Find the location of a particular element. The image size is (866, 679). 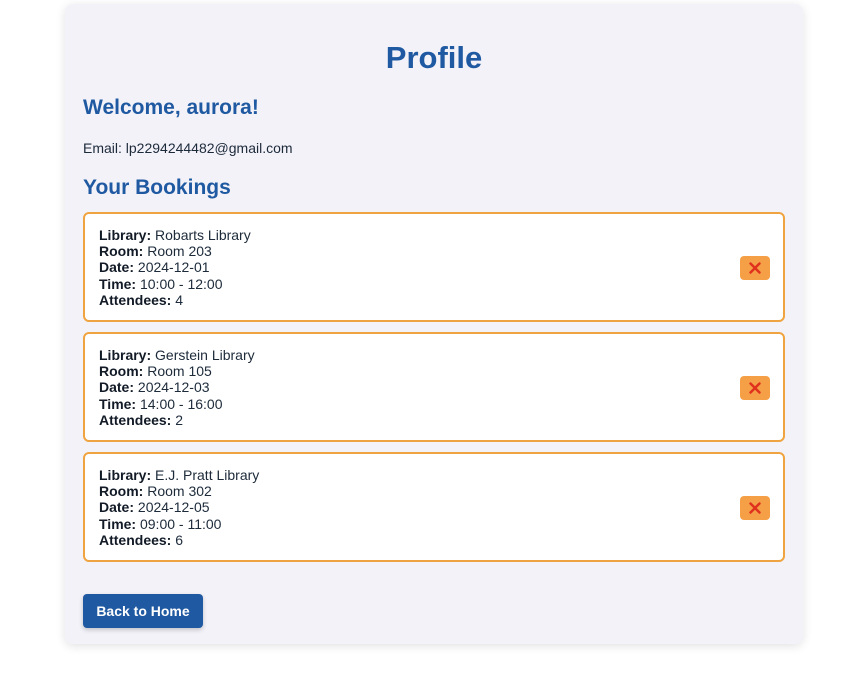

bookings-heading: Your Bookings is located at coordinates (157, 187).